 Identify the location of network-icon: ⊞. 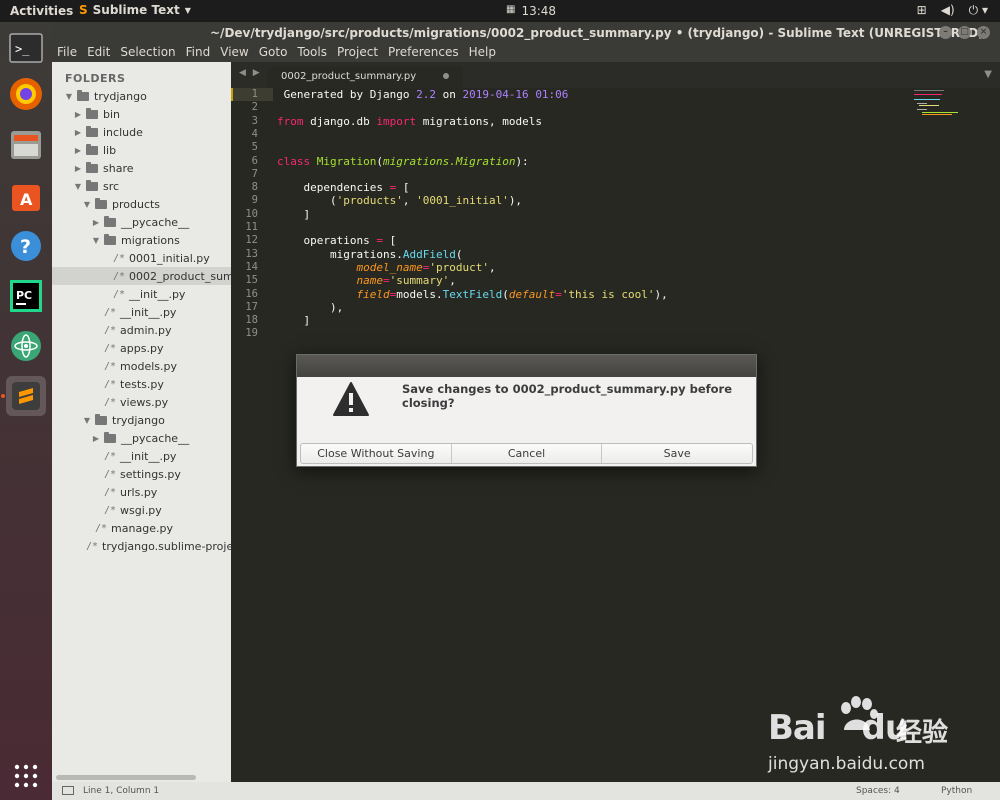
(922, 10).